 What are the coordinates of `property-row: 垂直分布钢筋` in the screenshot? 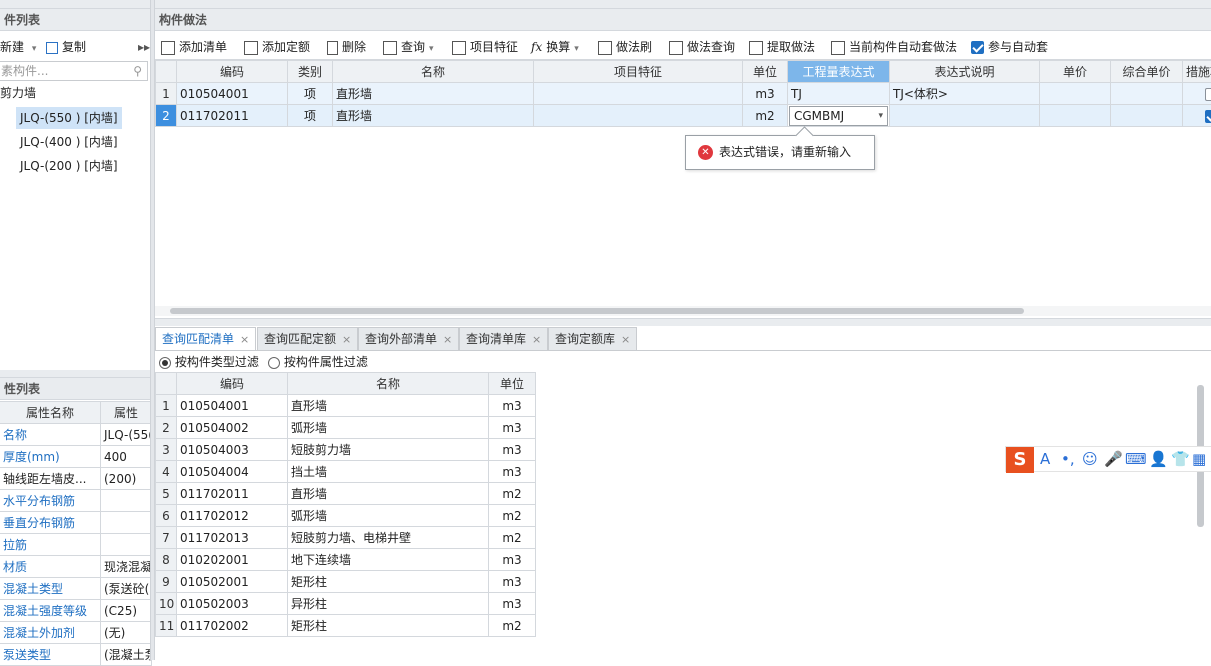 It's located at (76, 523).